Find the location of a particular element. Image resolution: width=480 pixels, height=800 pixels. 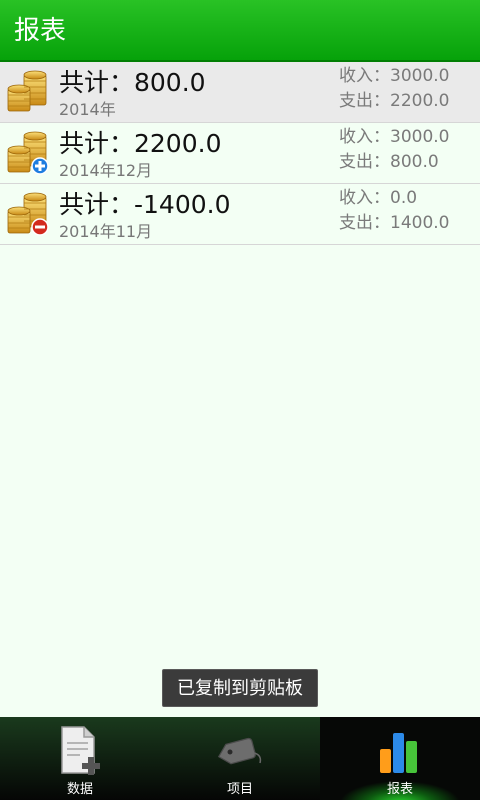

report-row-year: 共计：800.0 2014年 收入：3000.0 支出：2200.0 is located at coordinates (240, 92).